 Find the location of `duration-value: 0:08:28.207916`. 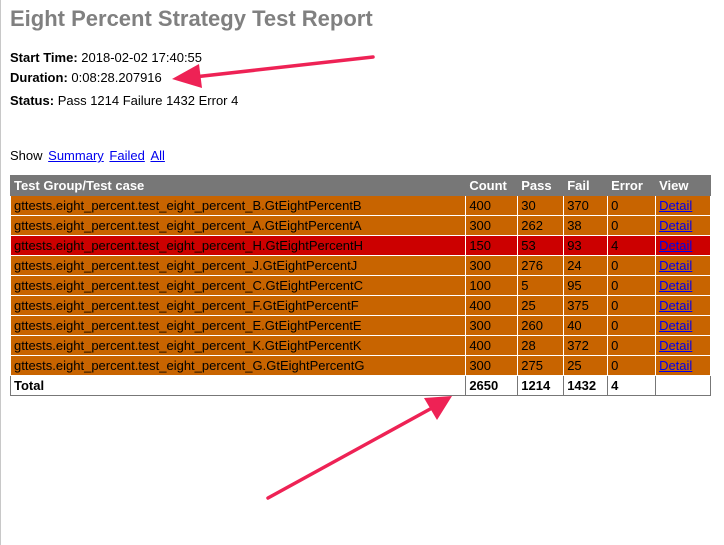

duration-value: 0:08:28.207916 is located at coordinates (116, 77).